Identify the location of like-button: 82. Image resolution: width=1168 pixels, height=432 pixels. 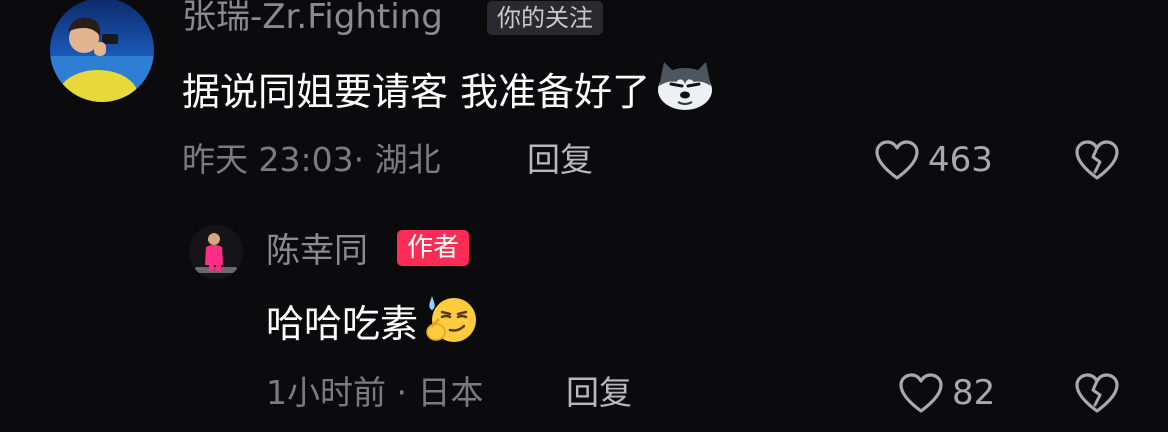
(946, 393).